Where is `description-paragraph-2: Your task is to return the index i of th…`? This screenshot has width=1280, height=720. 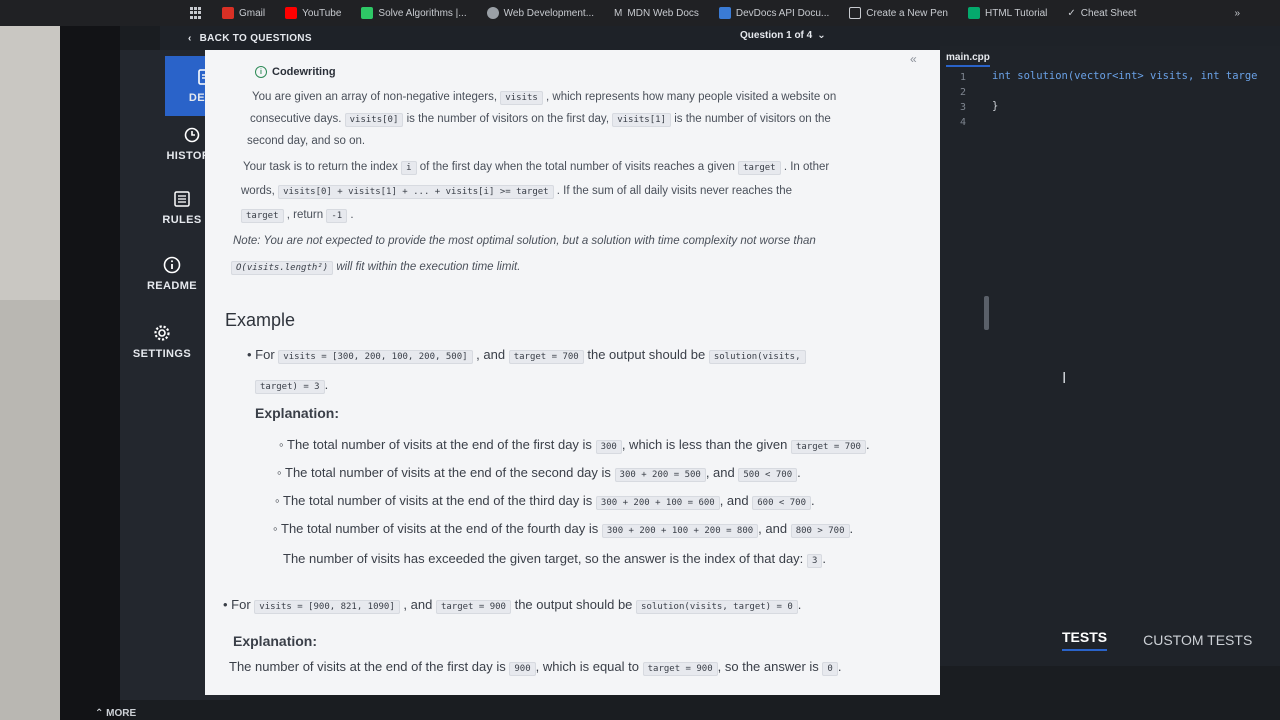 description-paragraph-2: Your task is to return the index i of th… is located at coordinates (536, 168).